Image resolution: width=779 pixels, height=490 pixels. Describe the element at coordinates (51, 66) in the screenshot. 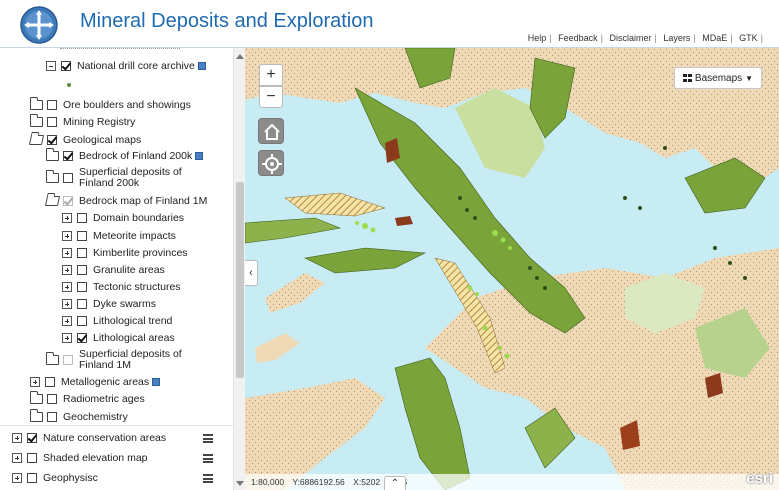

I see `collapse-icon` at that location.